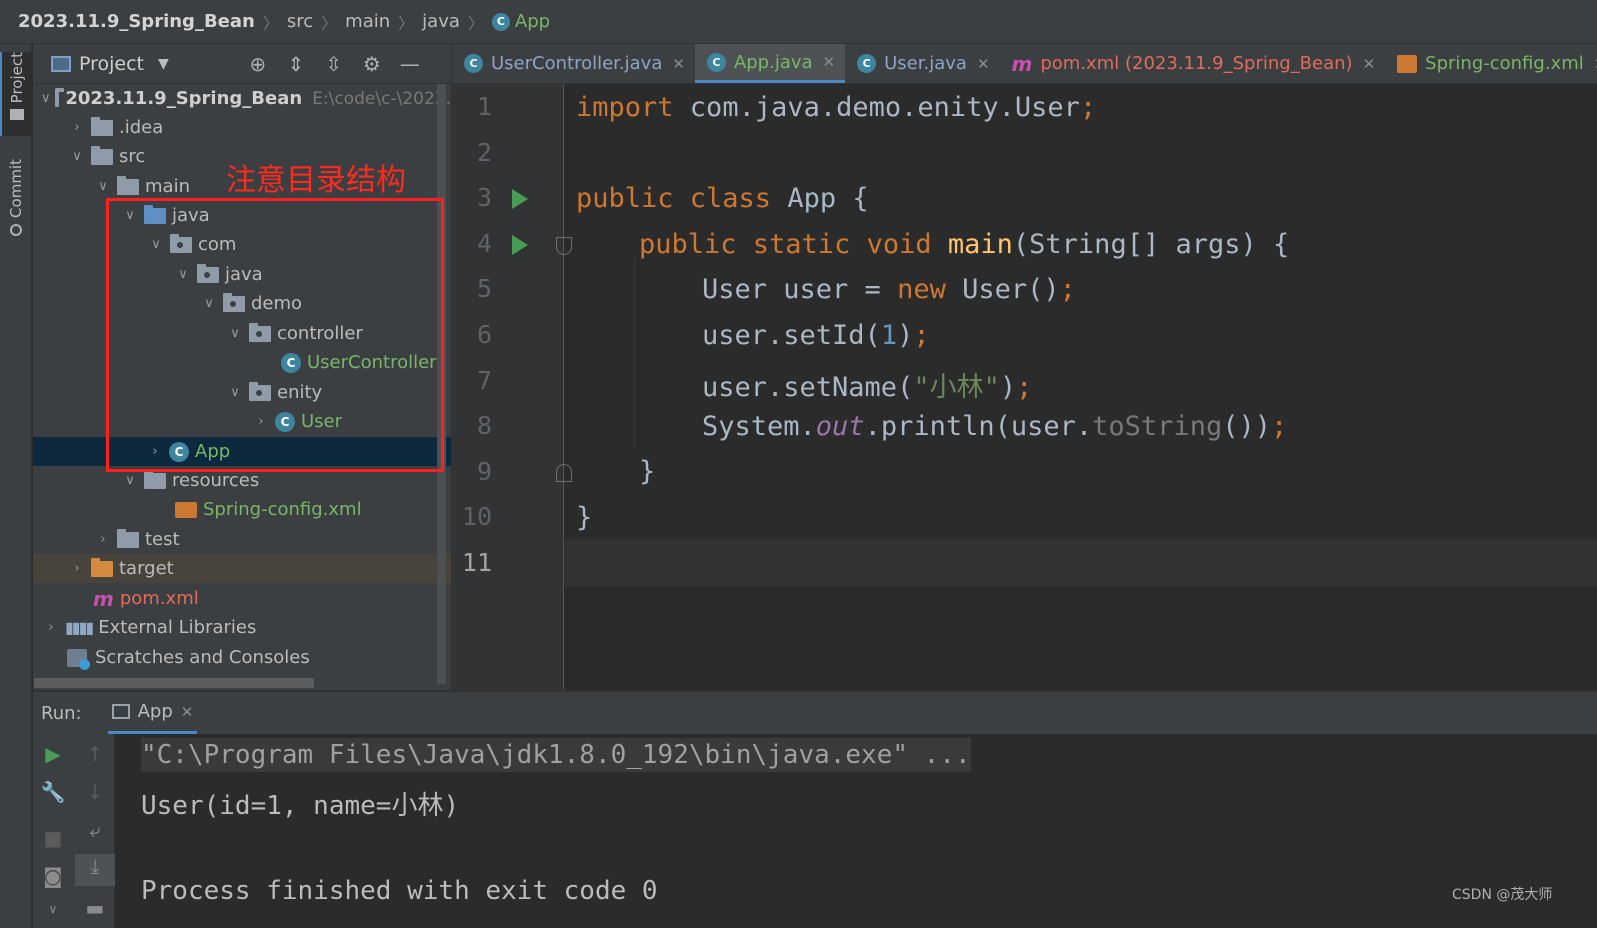 This screenshot has width=1597, height=928. What do you see at coordinates (95, 830) in the screenshot?
I see `soft-wrap-icon: ⤶` at bounding box center [95, 830].